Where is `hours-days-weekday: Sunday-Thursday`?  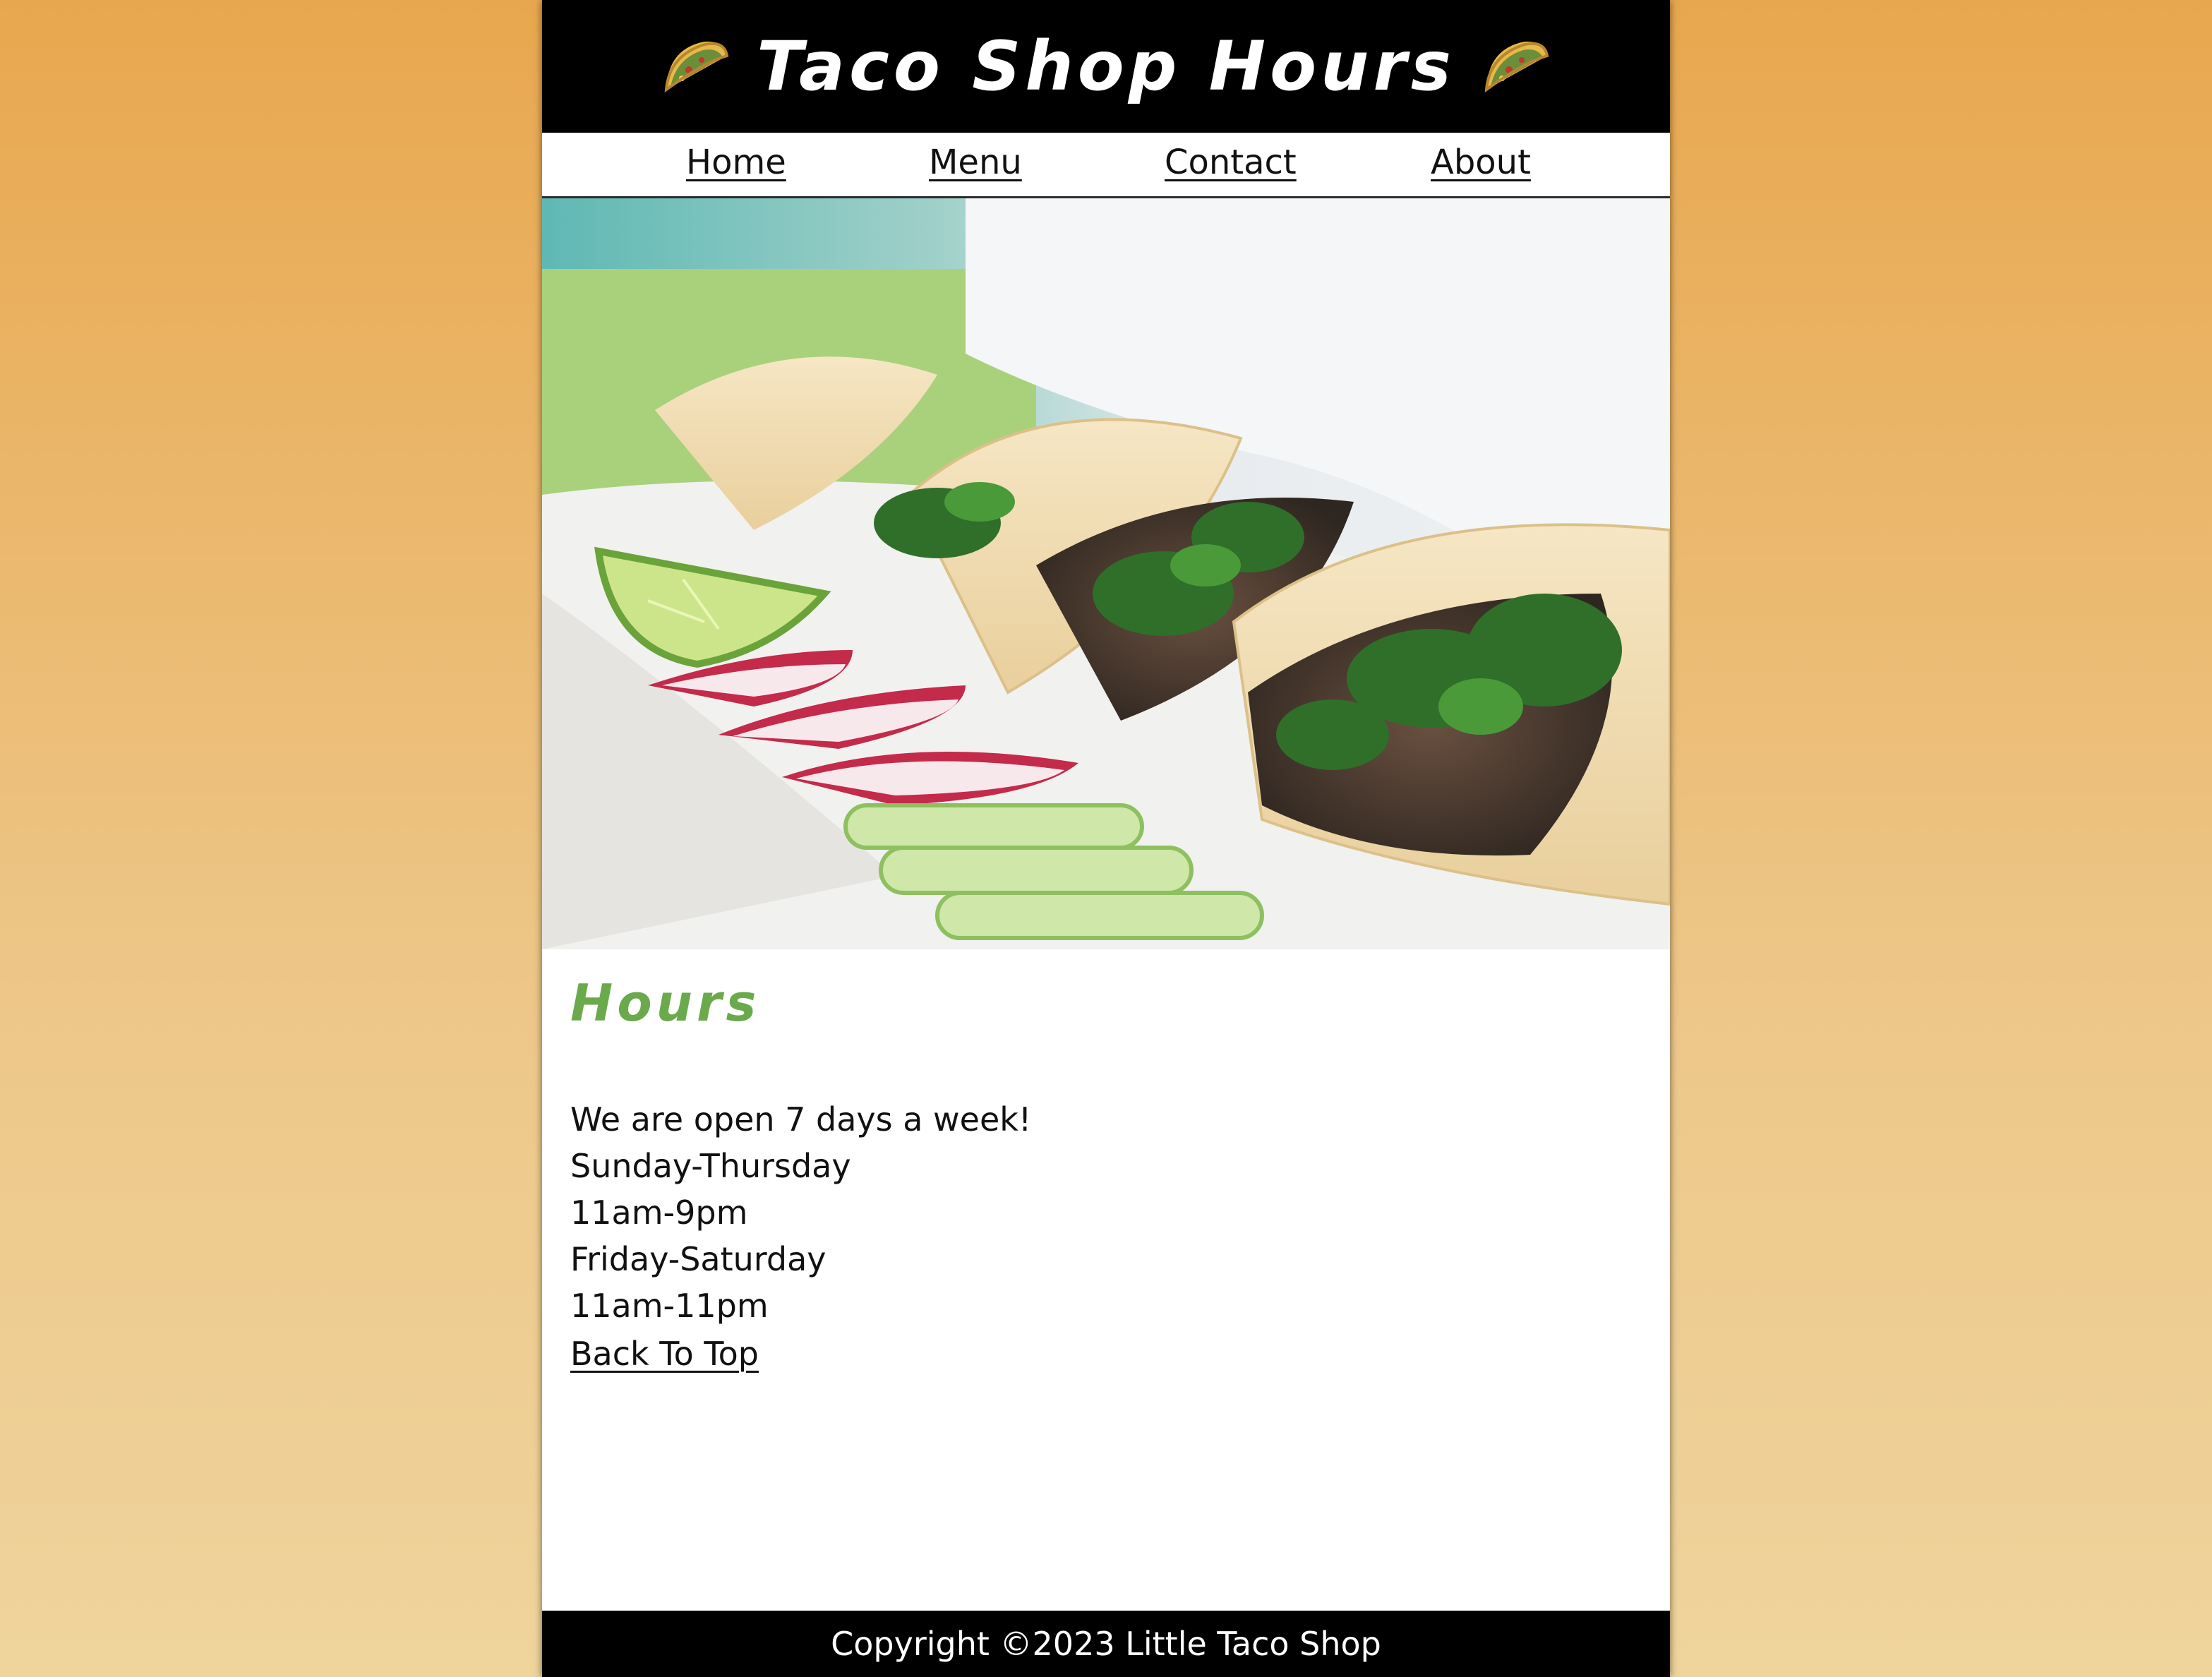
hours-days-weekday: Sunday-Thursday is located at coordinates (710, 1166).